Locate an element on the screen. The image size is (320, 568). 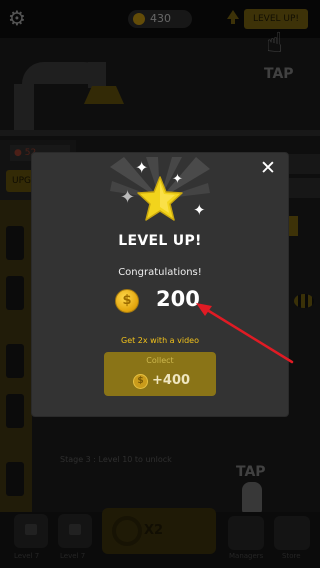
annotation-arrow is located at coordinates (245, 333).